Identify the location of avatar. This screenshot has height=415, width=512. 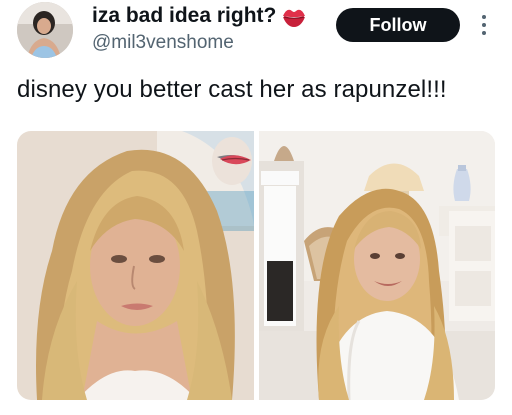
(45, 30).